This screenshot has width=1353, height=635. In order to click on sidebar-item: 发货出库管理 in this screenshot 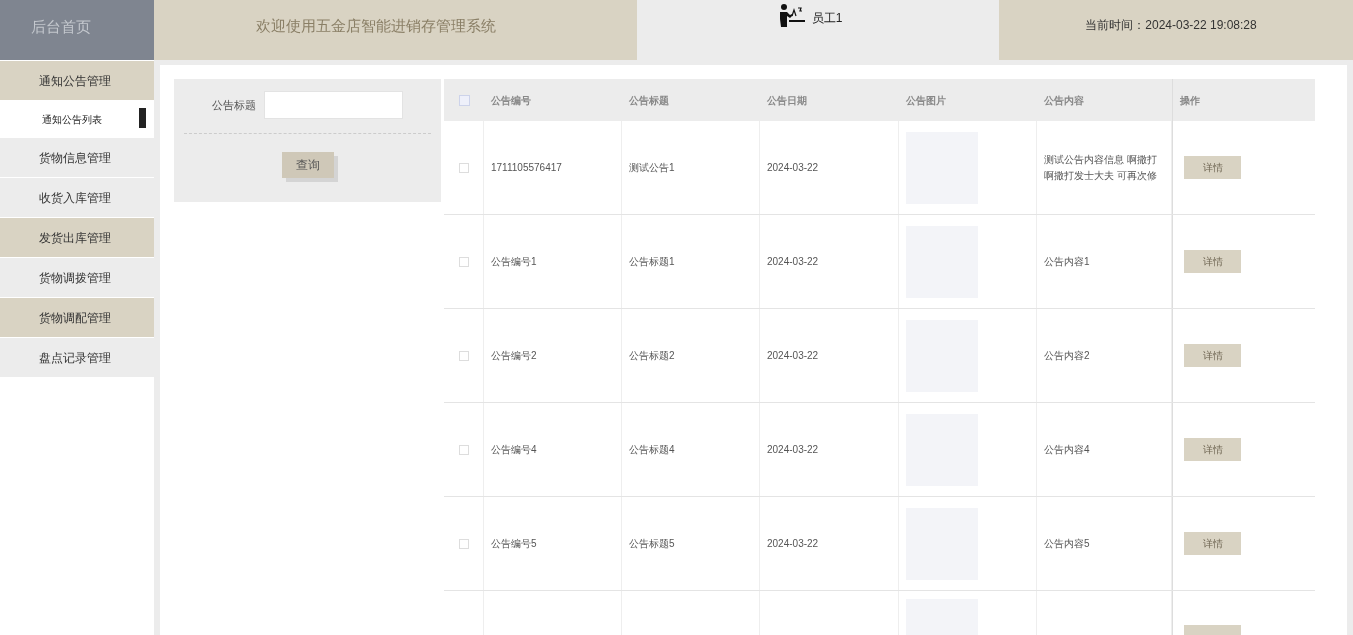, I will do `click(77, 237)`.